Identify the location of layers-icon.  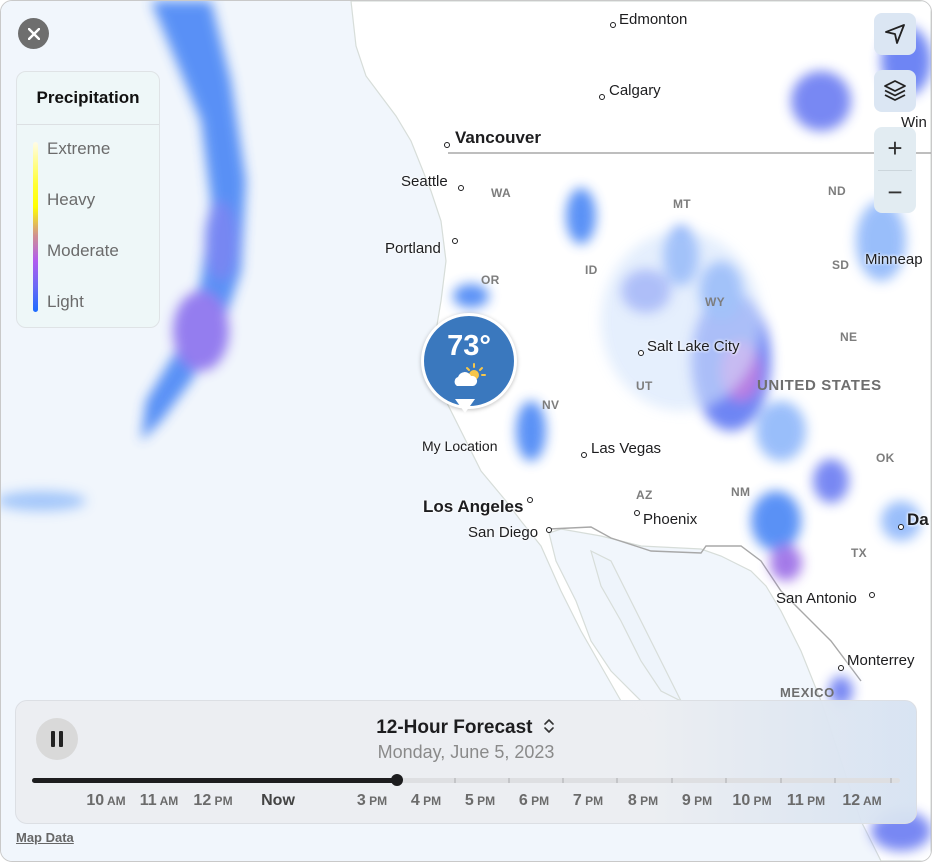
(895, 90).